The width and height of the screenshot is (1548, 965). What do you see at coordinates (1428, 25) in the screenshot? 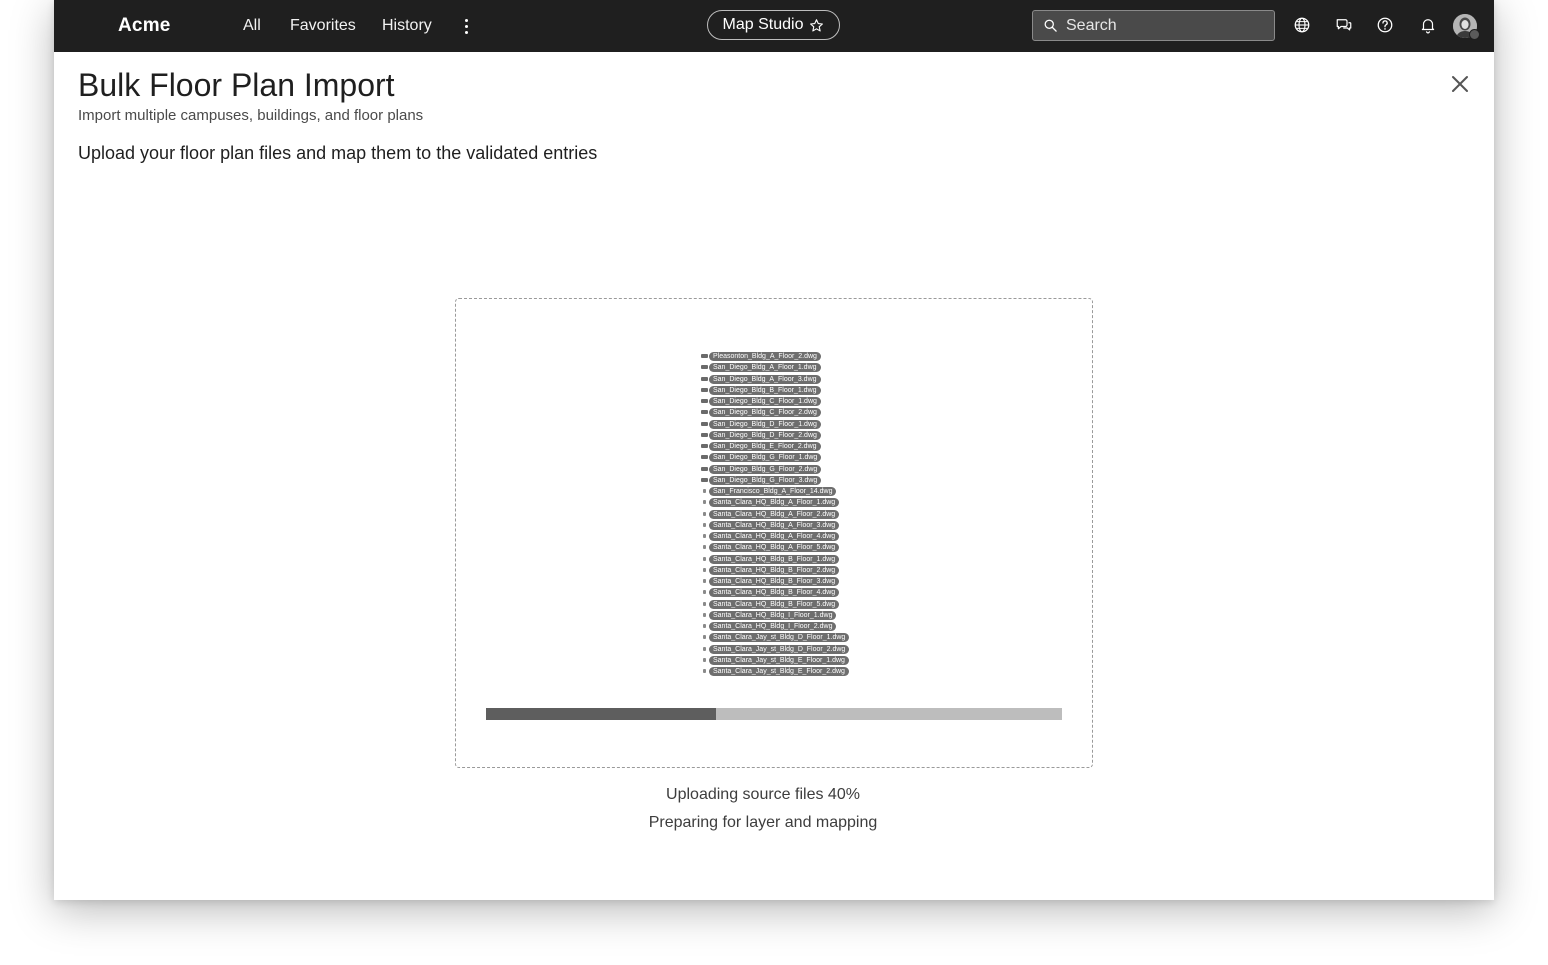
I see `bell-icon` at bounding box center [1428, 25].